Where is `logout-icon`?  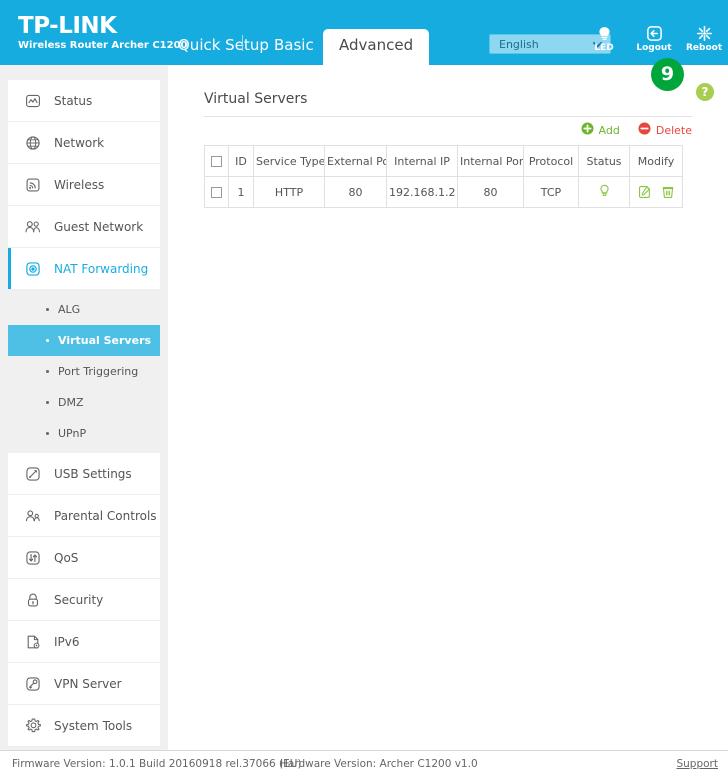 logout-icon is located at coordinates (654, 33).